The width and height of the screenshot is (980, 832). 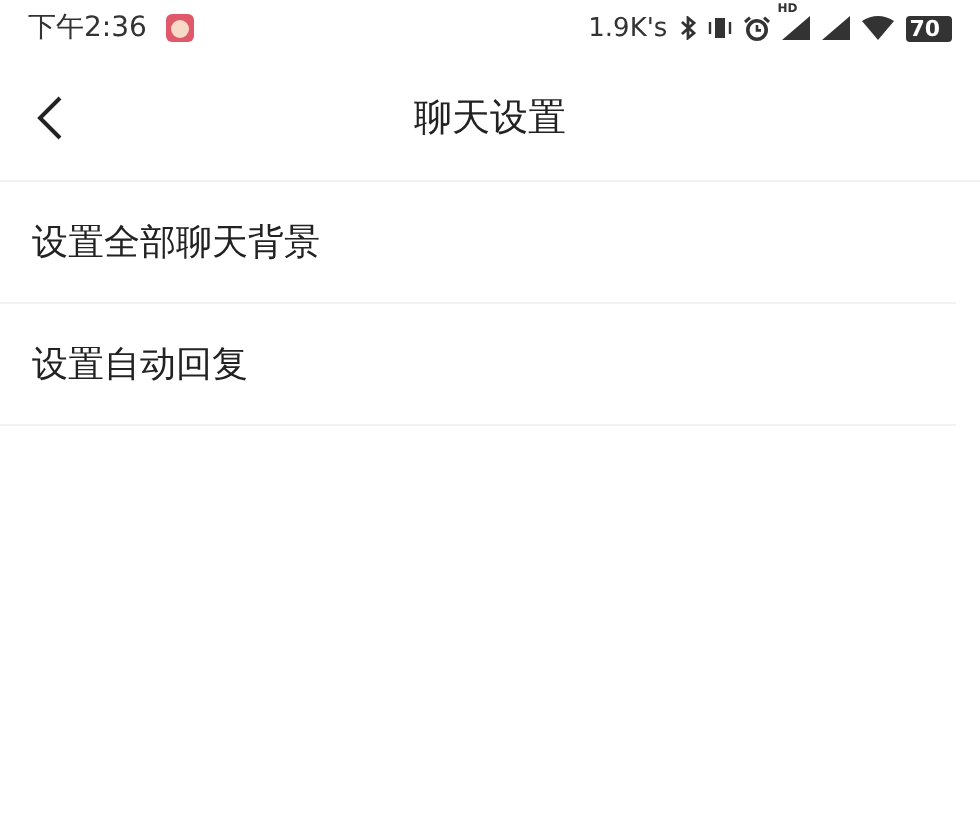 What do you see at coordinates (490, 119) in the screenshot?
I see `page-title: 聊天设置` at bounding box center [490, 119].